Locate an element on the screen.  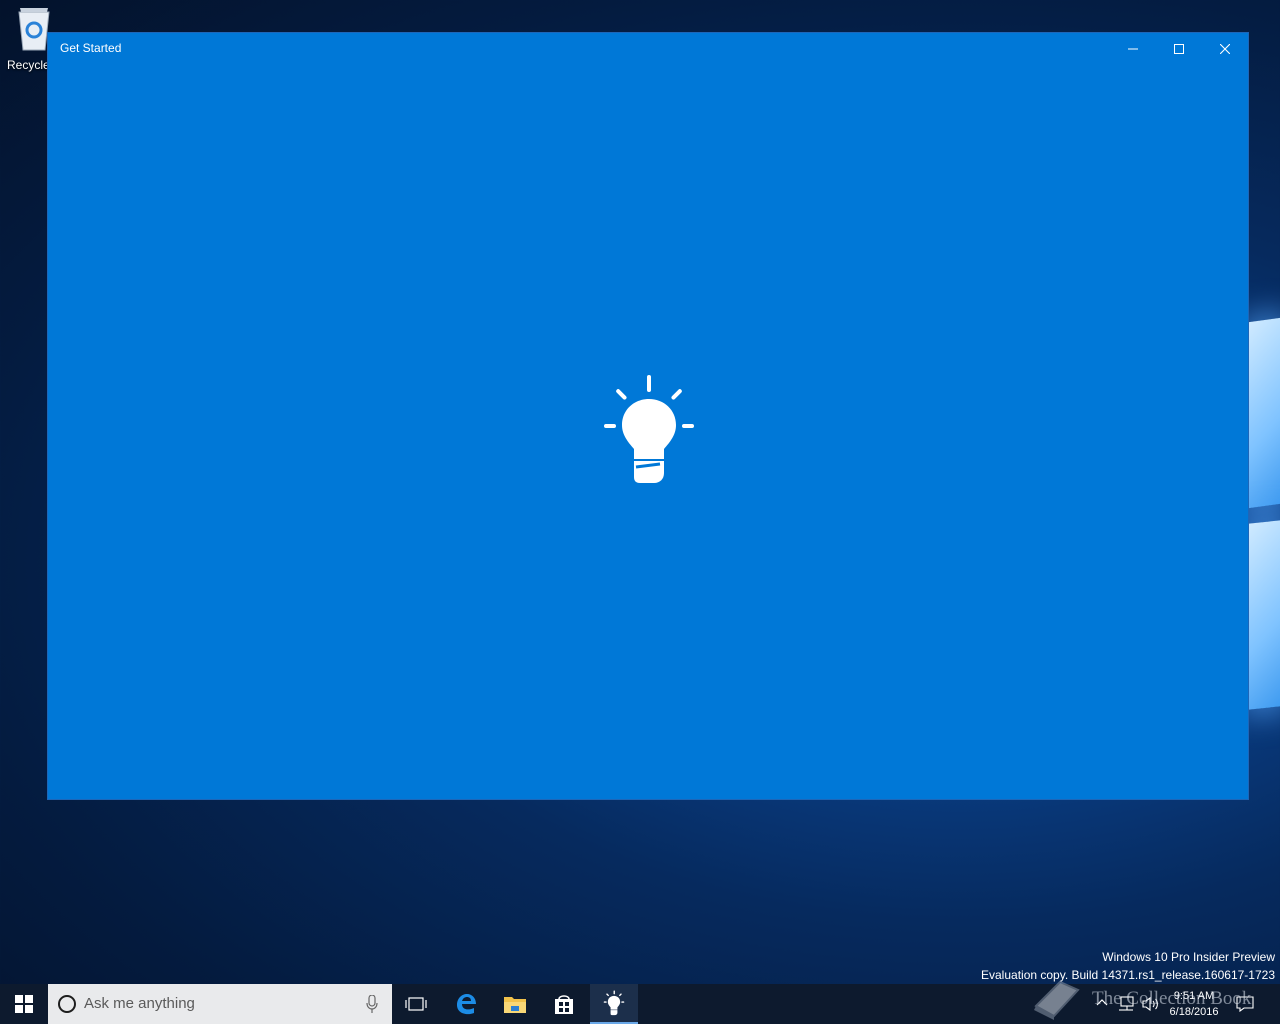
title-bar: Get Started is located at coordinates (648, 48).